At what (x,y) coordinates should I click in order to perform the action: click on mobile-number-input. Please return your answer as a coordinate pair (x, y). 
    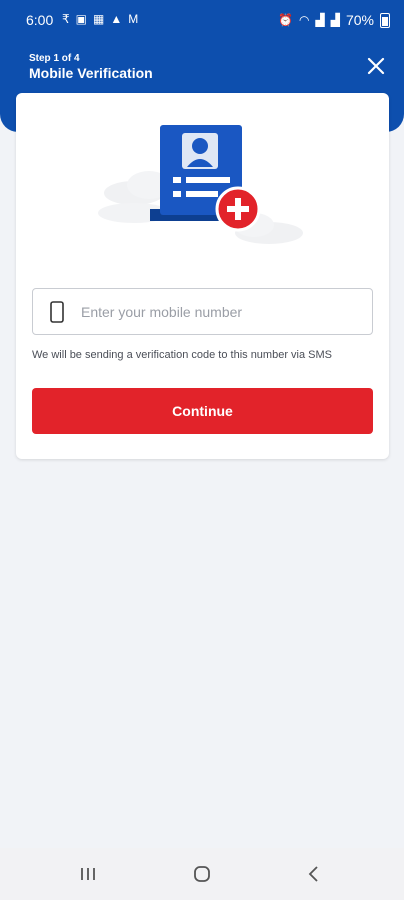
    Looking at the image, I should click on (216, 311).